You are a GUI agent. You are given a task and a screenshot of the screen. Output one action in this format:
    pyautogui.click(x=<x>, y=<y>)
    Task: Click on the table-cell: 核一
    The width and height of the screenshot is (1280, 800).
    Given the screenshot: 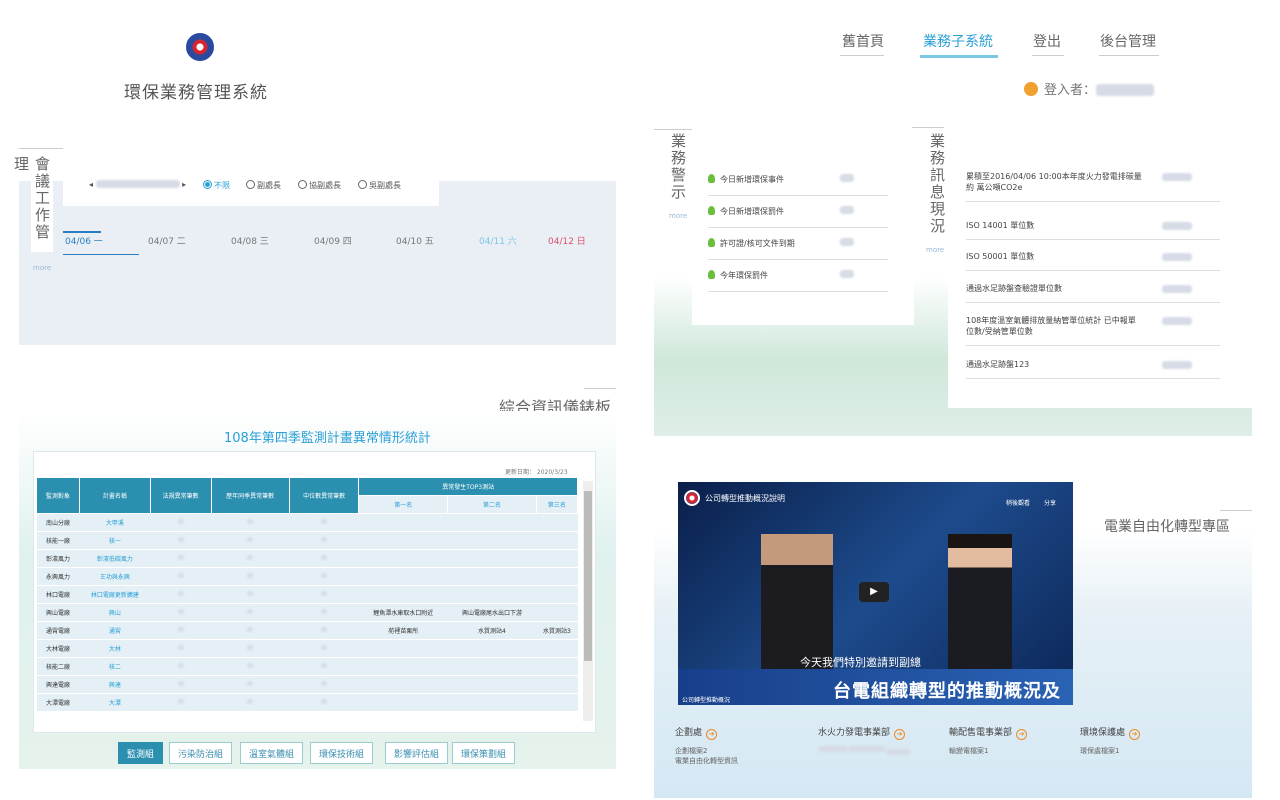 What is the action you would take?
    pyautogui.click(x=115, y=540)
    